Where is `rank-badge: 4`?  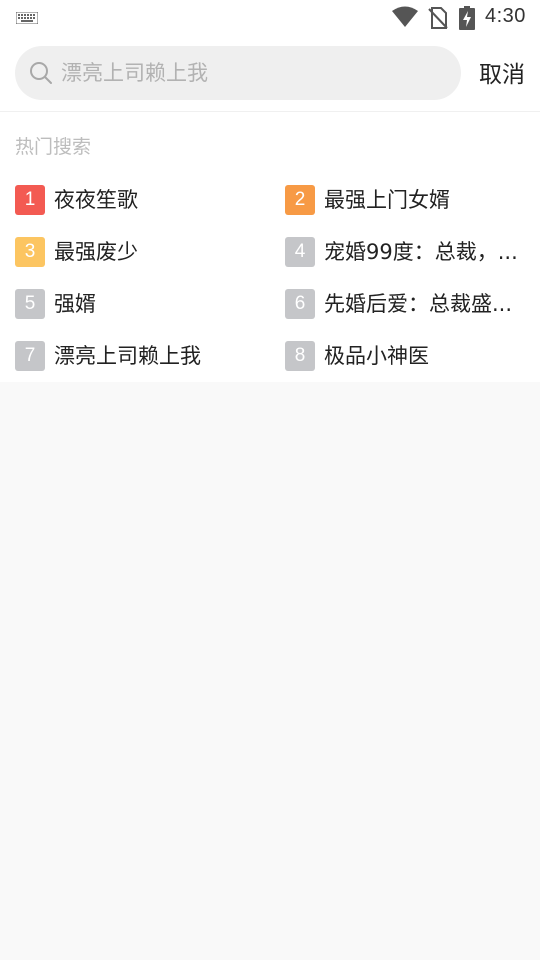 rank-badge: 4 is located at coordinates (300, 252).